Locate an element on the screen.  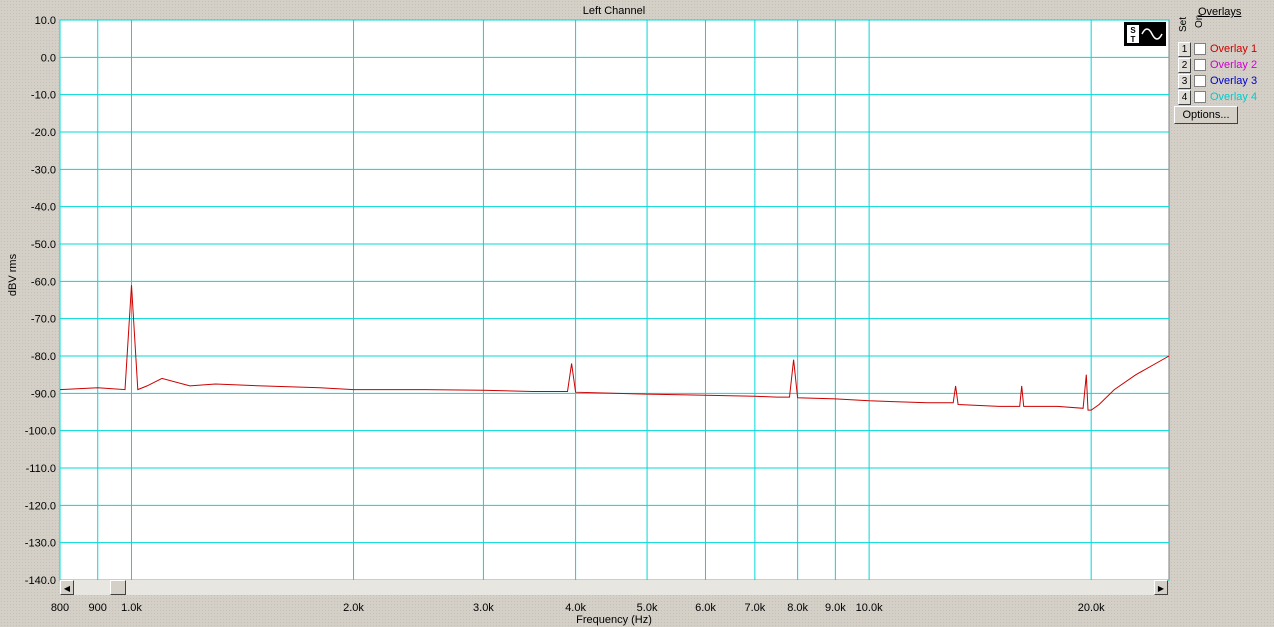
y-tick-label: -60.0 is located at coordinates (43, 282).